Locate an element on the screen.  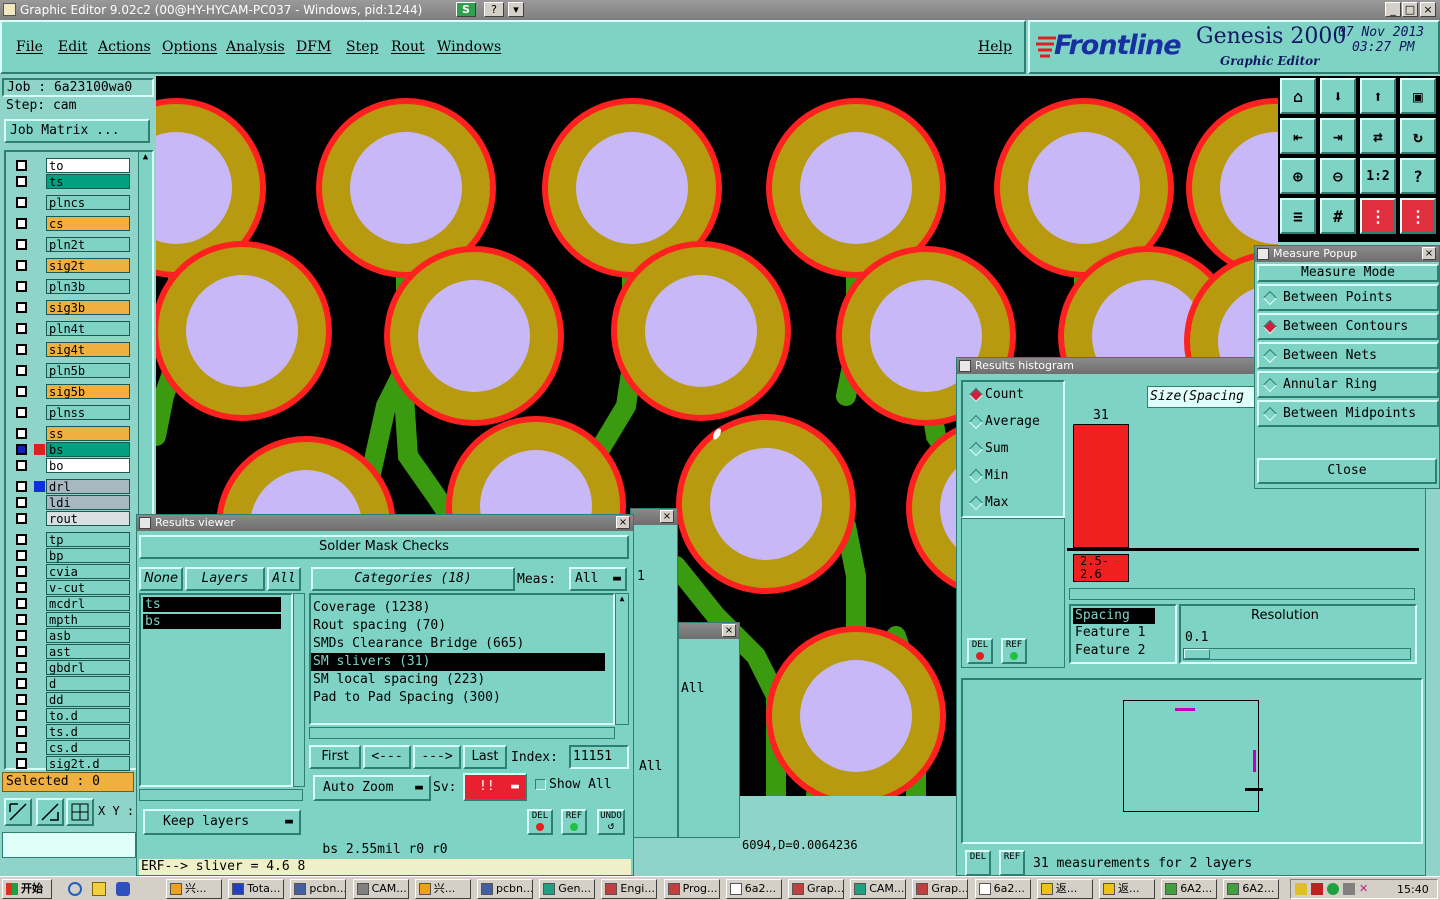
layers-button: Layers is located at coordinates (225, 579).